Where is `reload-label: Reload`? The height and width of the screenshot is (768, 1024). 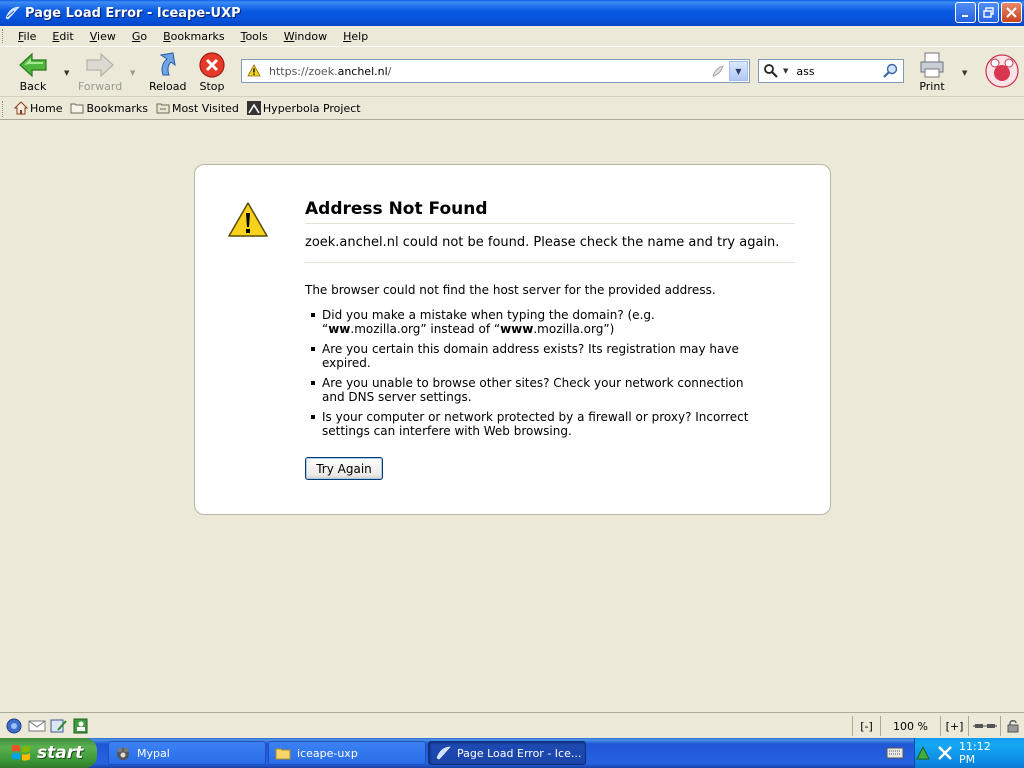 reload-label: Reload is located at coordinates (168, 86).